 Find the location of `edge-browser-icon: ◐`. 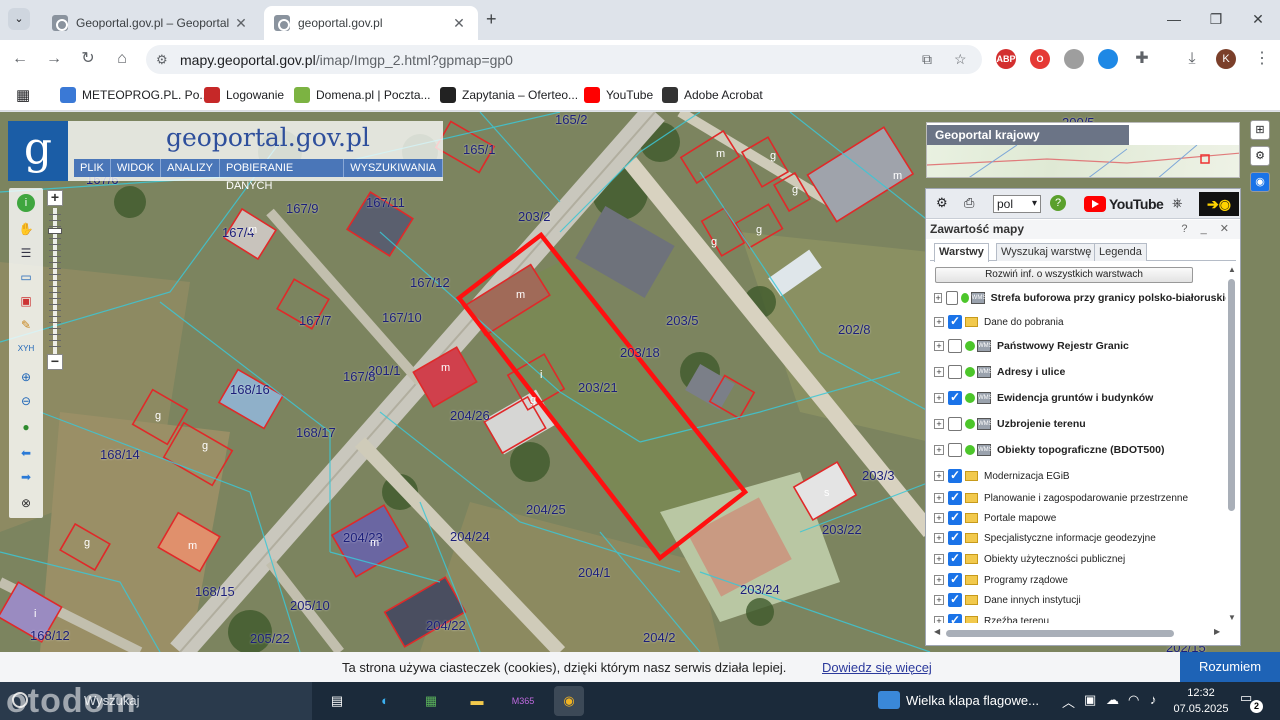

edge-browser-icon: ◐ is located at coordinates (385, 701).